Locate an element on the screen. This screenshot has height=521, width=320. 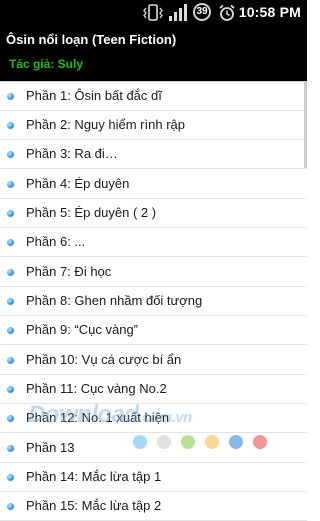
chapter-item: Phần 8: Ghen nhầm đối tượng is located at coordinates (153, 301).